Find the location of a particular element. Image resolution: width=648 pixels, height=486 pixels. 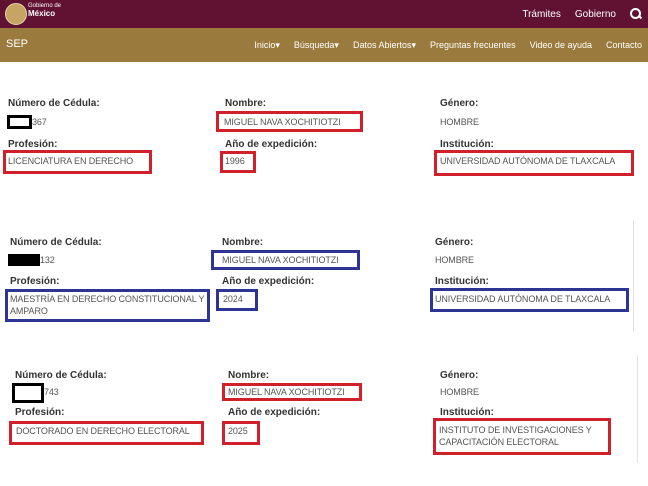

nav-busqueda: Búsqueda▾ is located at coordinates (316, 45).